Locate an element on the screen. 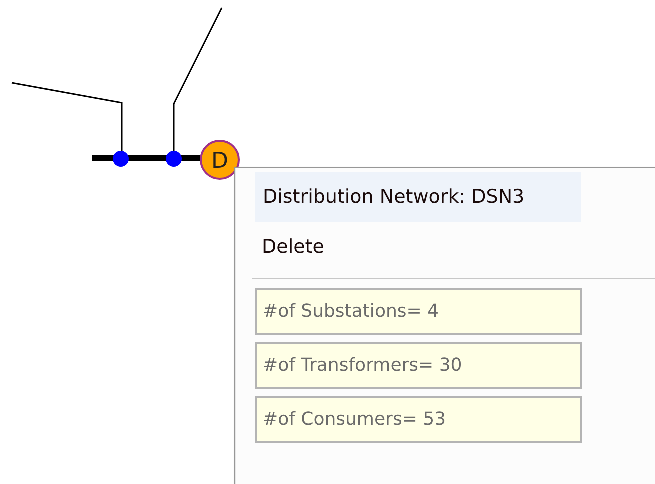  stat-field: #of Transformers= 30 is located at coordinates (418, 365).